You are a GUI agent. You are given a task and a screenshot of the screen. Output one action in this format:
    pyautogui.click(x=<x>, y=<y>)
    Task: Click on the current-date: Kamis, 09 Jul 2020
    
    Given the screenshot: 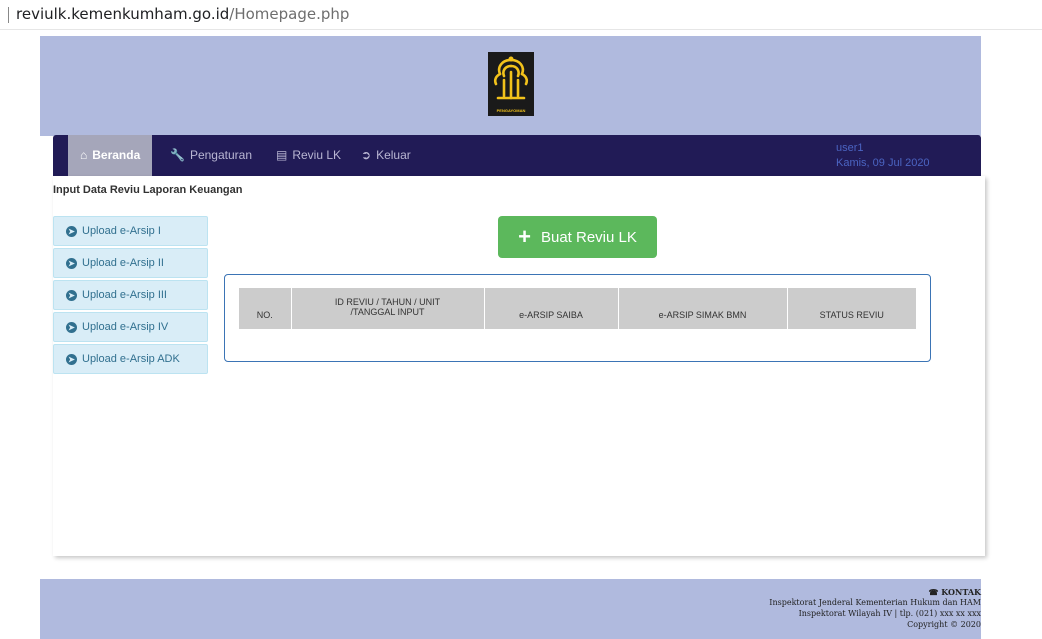 What is the action you would take?
    pyautogui.click(x=883, y=163)
    